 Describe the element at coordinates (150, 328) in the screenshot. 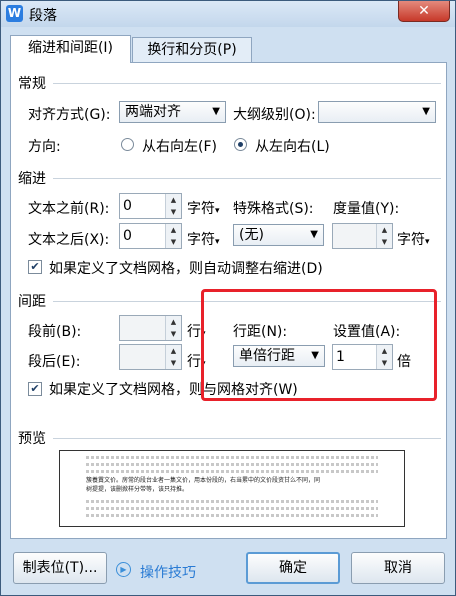

I see `space-before-spinner: ▲ ▼` at that location.